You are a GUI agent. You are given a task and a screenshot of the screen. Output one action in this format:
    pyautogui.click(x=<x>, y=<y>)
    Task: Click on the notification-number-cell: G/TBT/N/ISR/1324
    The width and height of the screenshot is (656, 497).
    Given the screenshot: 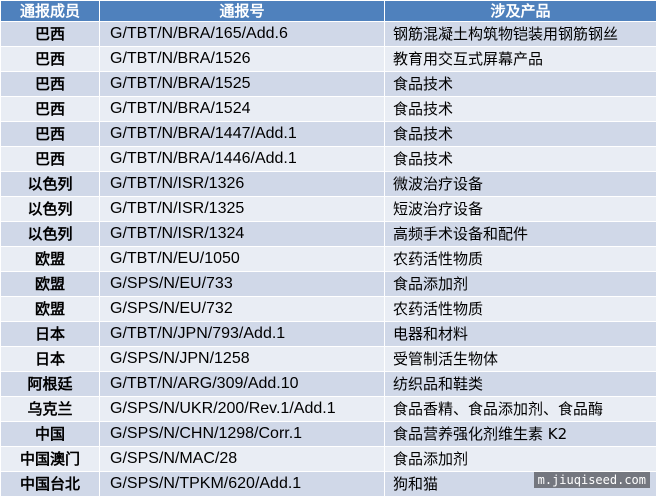 What is the action you would take?
    pyautogui.click(x=242, y=234)
    